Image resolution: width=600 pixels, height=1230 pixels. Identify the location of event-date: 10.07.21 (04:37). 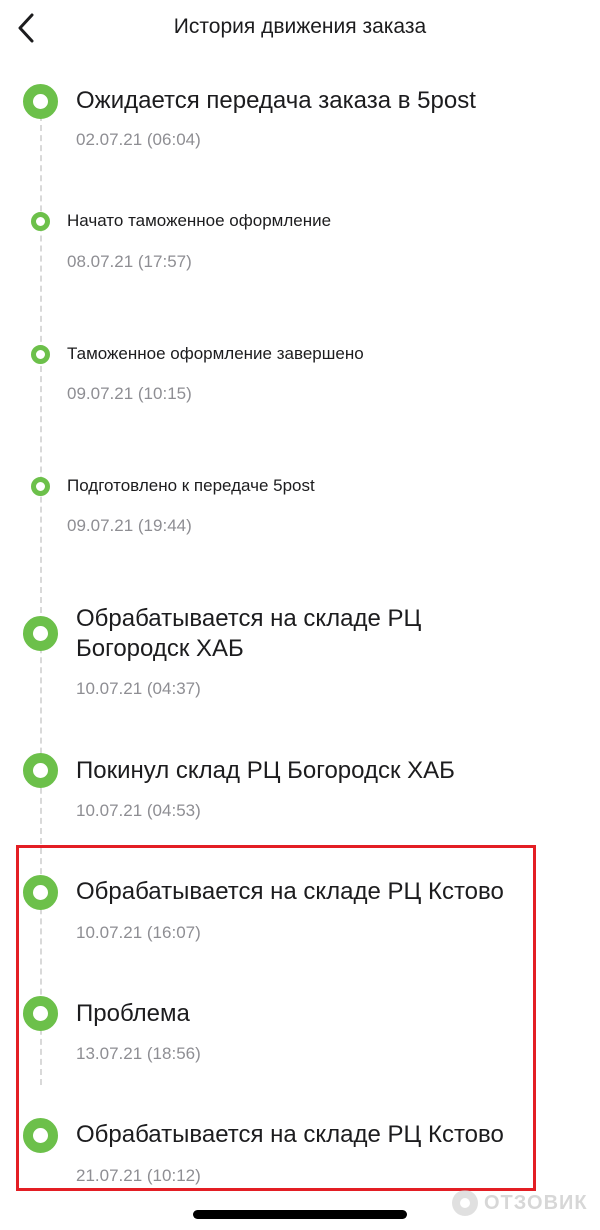
(138, 688).